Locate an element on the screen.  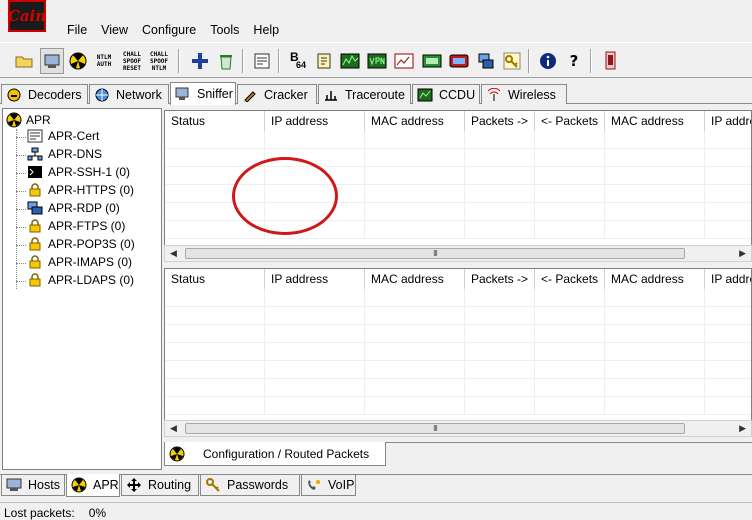
decoders-icon is located at coordinates (14, 95).